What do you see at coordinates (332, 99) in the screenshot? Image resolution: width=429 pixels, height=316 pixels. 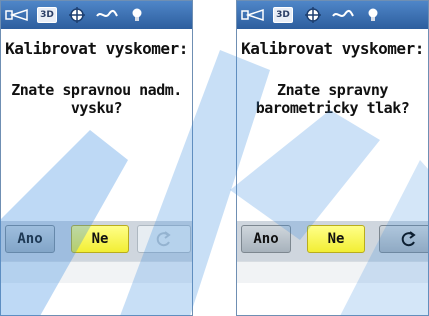 I see `dialog-question: Znate spravny barometricky tlak?` at bounding box center [332, 99].